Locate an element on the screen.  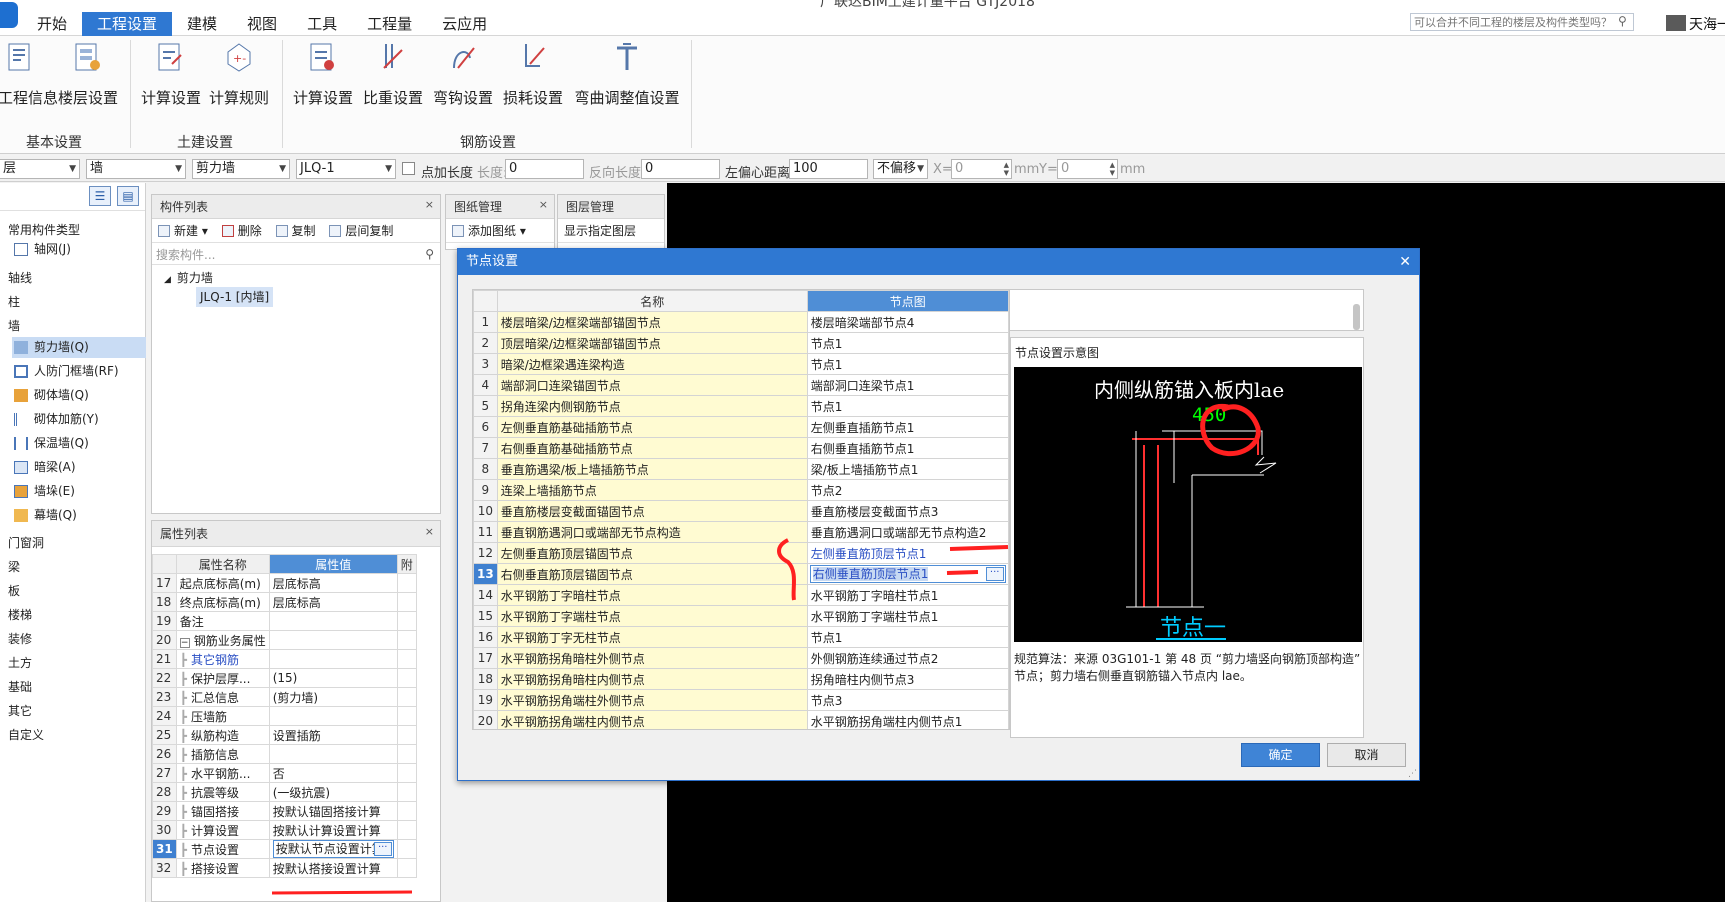
property-row: 31 ┣ 节点设置 按默认节点设置计算 ··· is located at coordinates (284, 849).